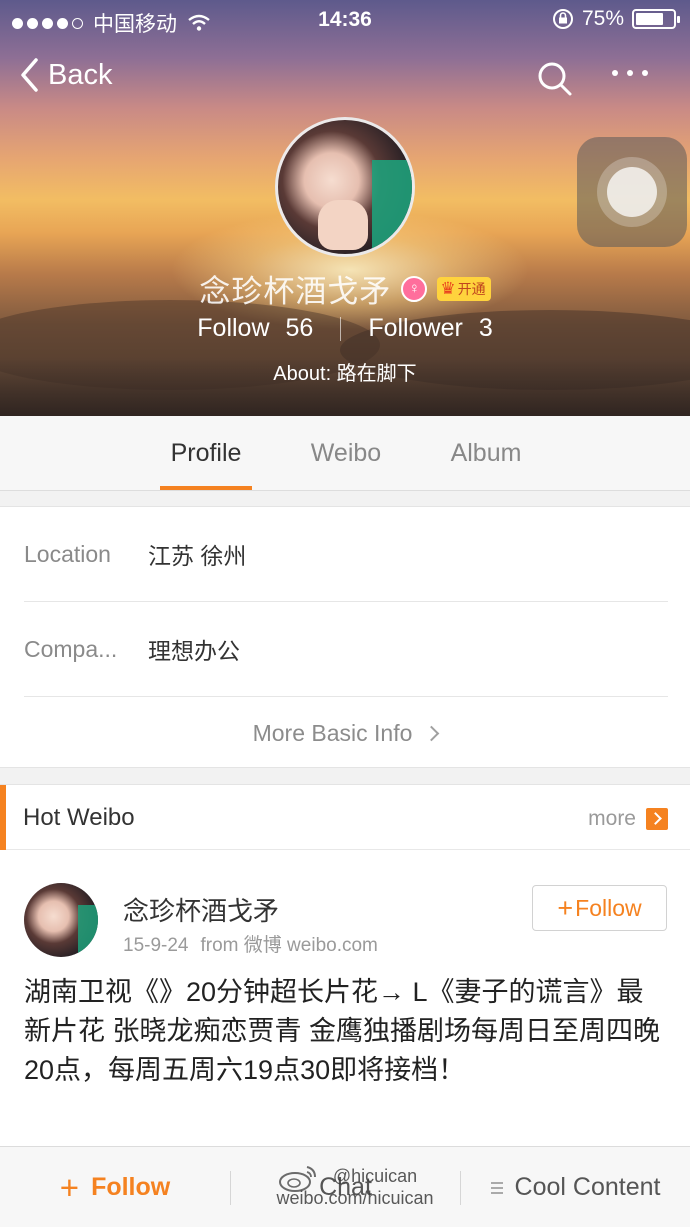  What do you see at coordinates (345, 328) in the screenshot?
I see `profile-counts: Follow 56 Follower 3` at bounding box center [345, 328].